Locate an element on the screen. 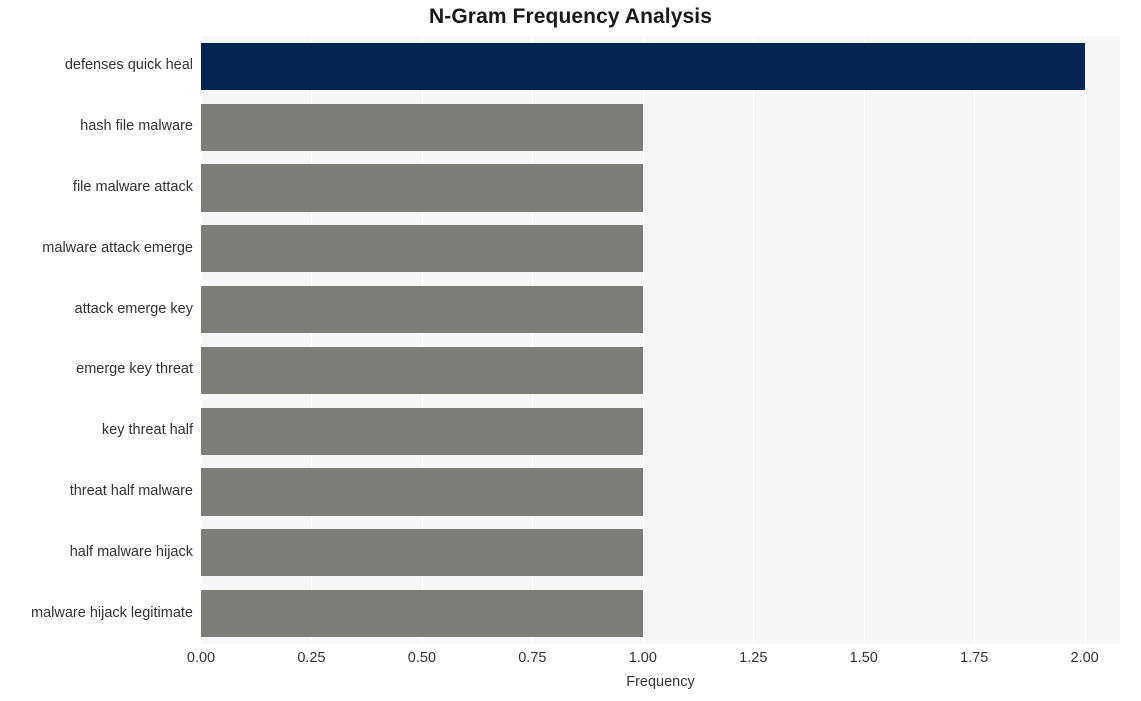 The image size is (1141, 701). chart-title: N-Gram Frequency Analysis is located at coordinates (570, 16).